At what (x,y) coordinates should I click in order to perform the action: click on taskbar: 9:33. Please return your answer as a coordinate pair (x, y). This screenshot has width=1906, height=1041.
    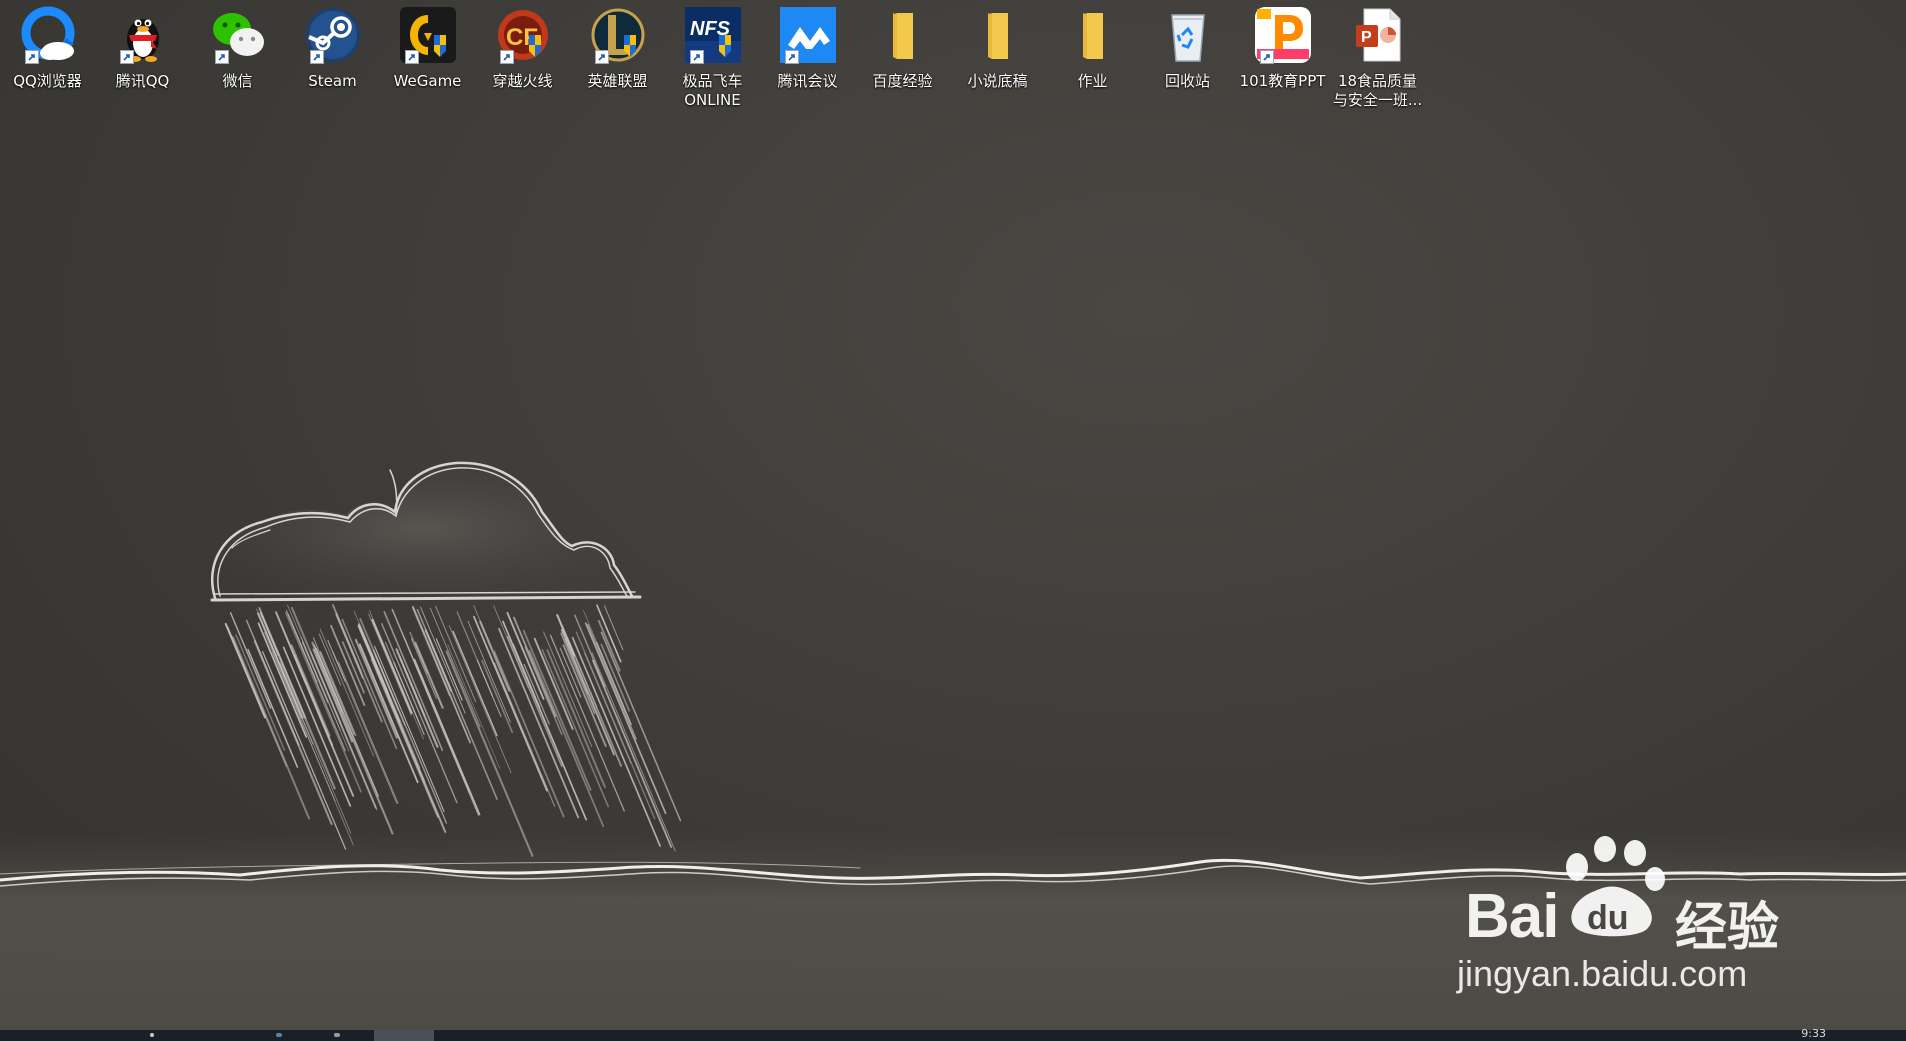
    Looking at the image, I should click on (953, 1034).